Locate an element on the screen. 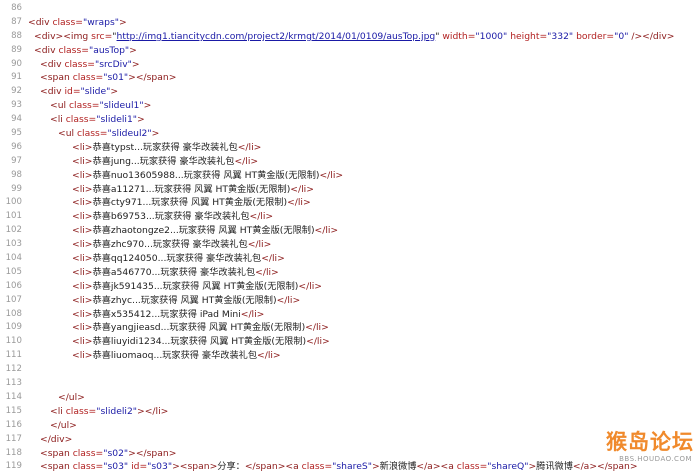 This screenshot has width=700, height=474. code-line: 97 <li>恭喜jung...玩家获得 豪华改装礼包</li> is located at coordinates (350, 162).